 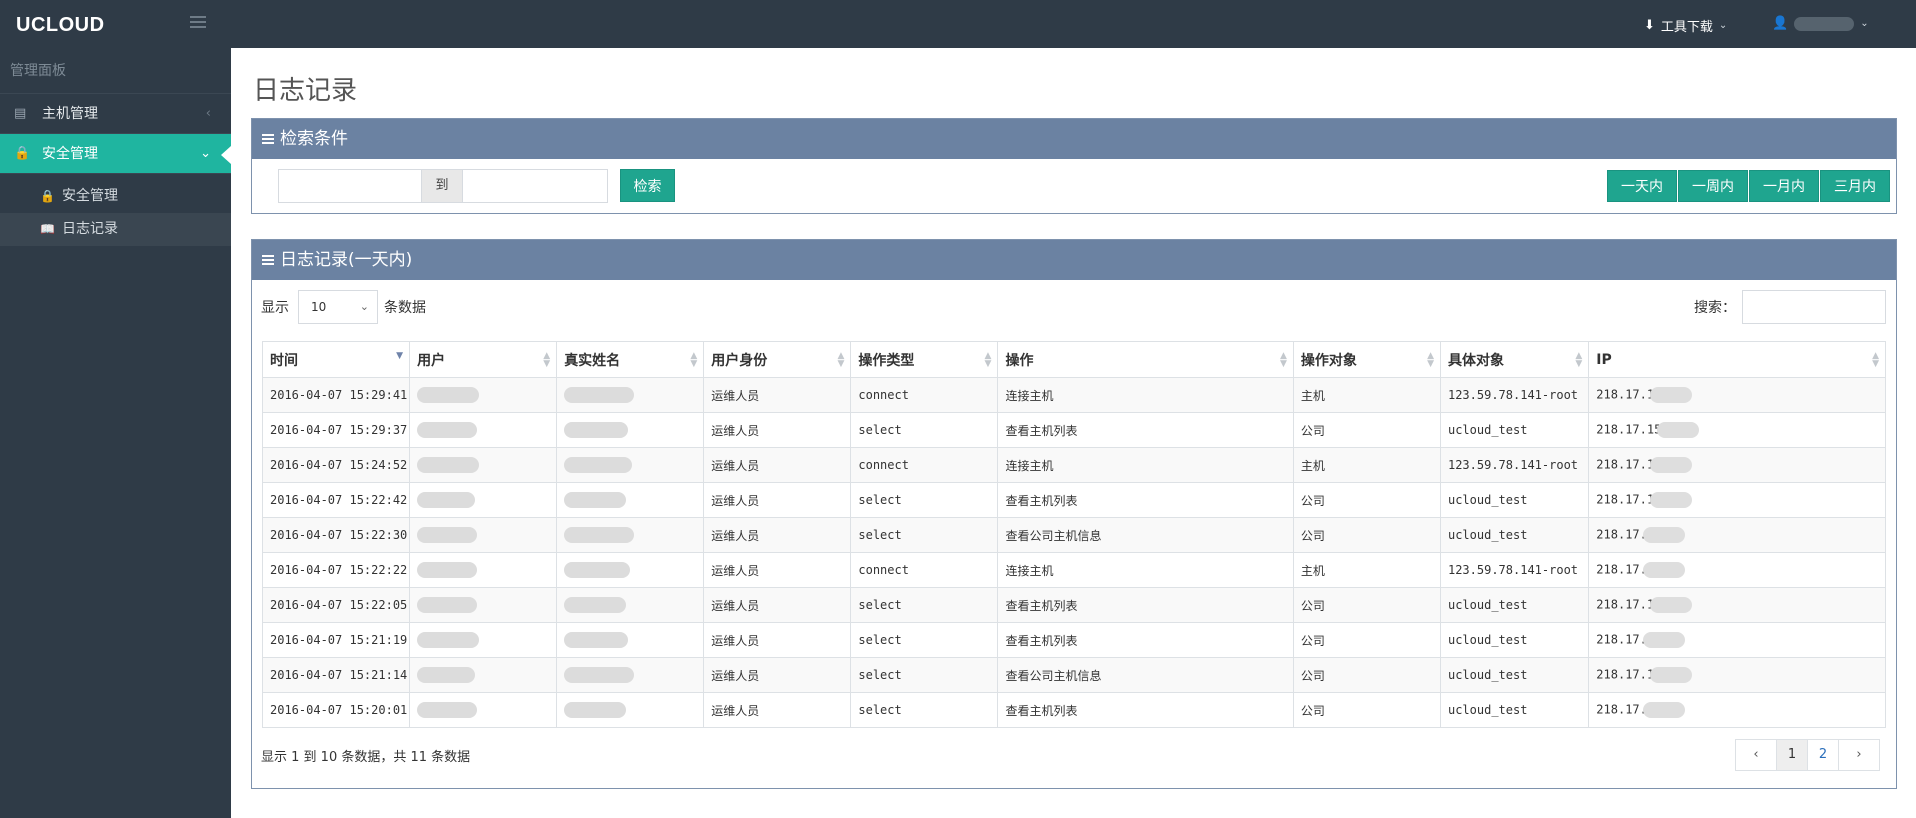 What do you see at coordinates (115, 71) in the screenshot?
I see `sidebar-header: 管理面板` at bounding box center [115, 71].